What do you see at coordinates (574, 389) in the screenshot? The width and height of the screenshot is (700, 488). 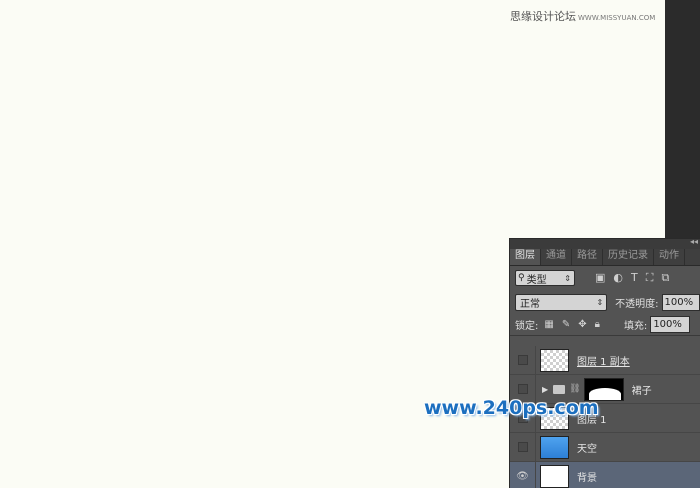 I see `link-chain-icon: ⛓` at bounding box center [574, 389].